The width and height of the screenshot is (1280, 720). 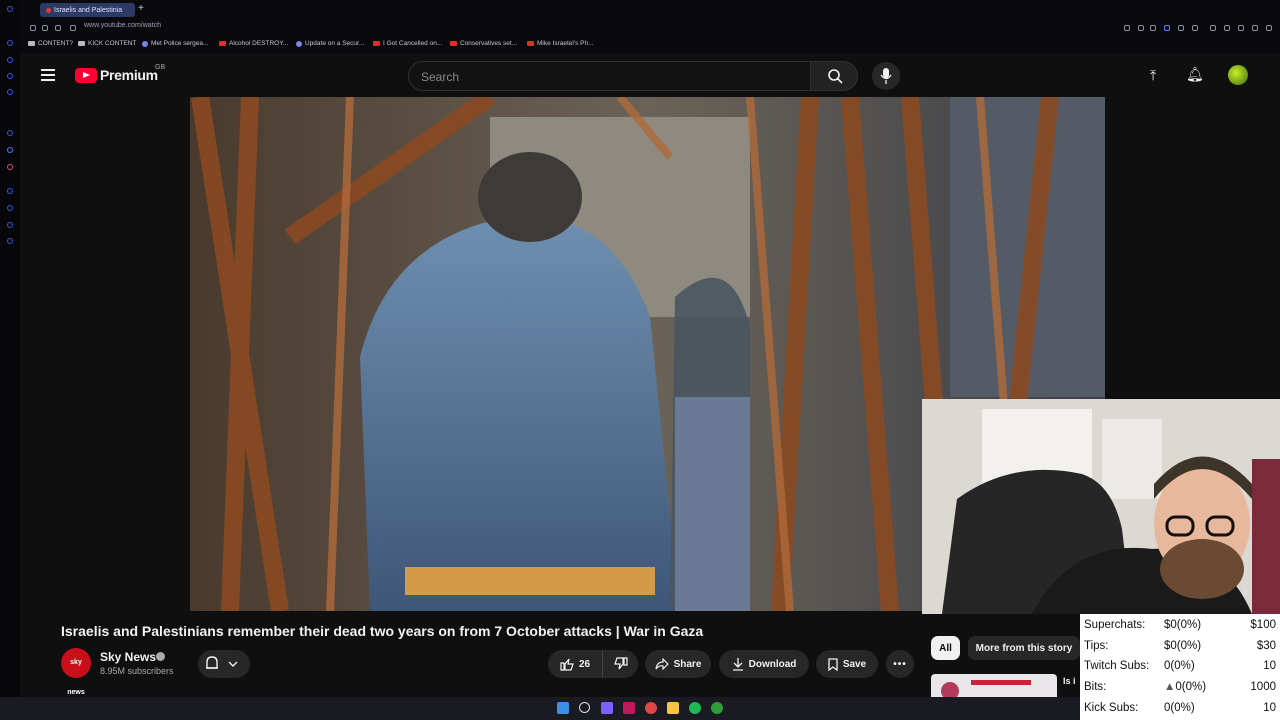 I want to click on browser-taskbar-icon, so click(x=629, y=708).